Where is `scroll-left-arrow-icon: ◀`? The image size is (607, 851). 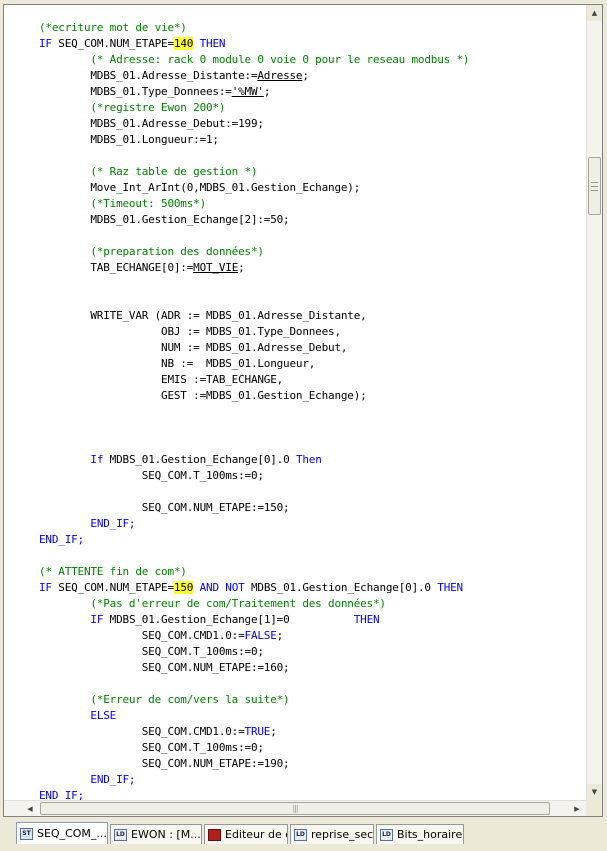
scroll-left-arrow-icon: ◀ is located at coordinates (30, 808).